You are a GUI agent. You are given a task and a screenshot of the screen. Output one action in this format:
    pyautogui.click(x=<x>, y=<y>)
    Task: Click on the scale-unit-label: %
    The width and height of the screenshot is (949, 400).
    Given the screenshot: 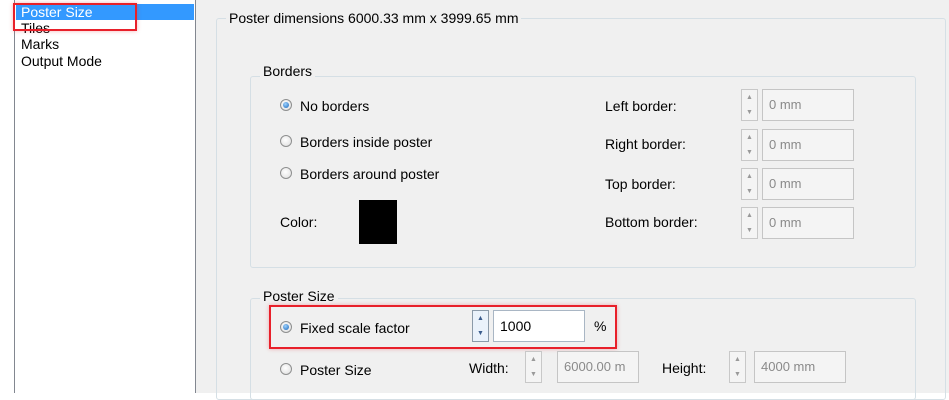 What is the action you would take?
    pyautogui.click(x=600, y=326)
    